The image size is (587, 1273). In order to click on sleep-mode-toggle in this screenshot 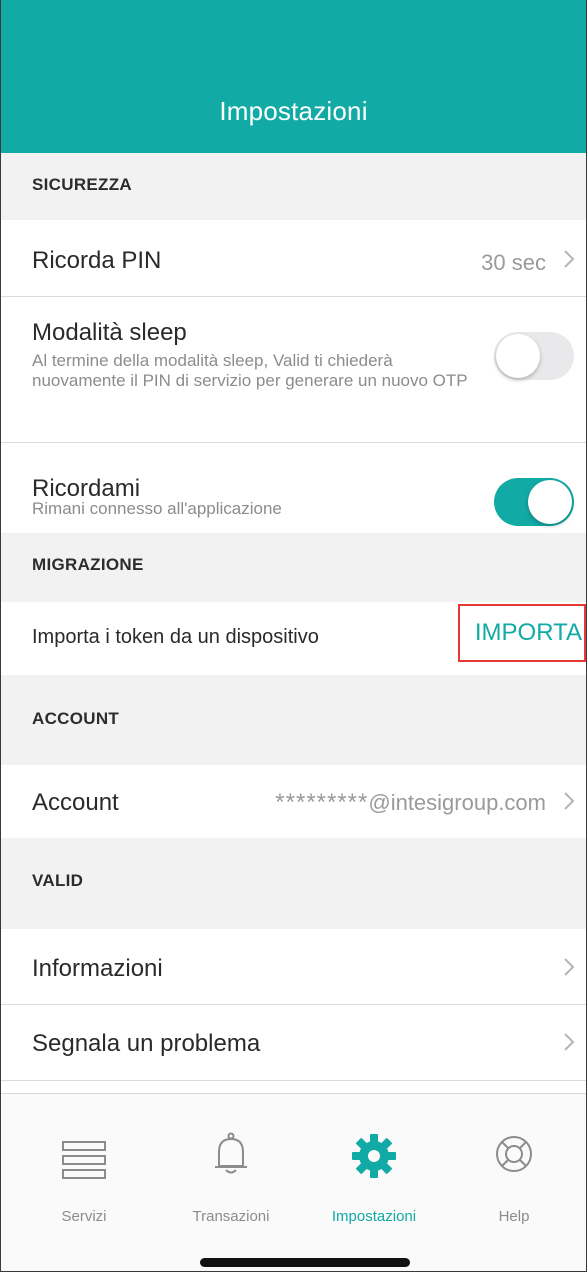, I will do `click(534, 356)`.